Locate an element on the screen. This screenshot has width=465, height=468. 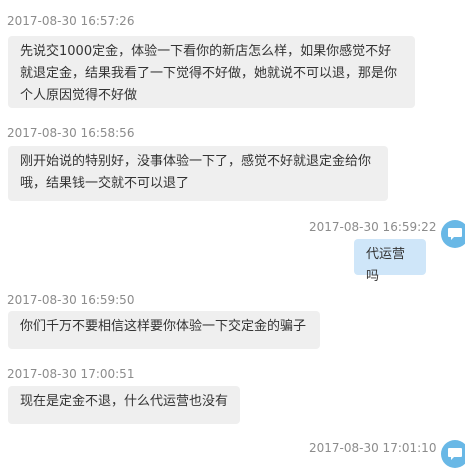
message-line: 就退定金，结果我看了一下觉得不好做，她就说不可以退，那是你 is located at coordinates (209, 73).